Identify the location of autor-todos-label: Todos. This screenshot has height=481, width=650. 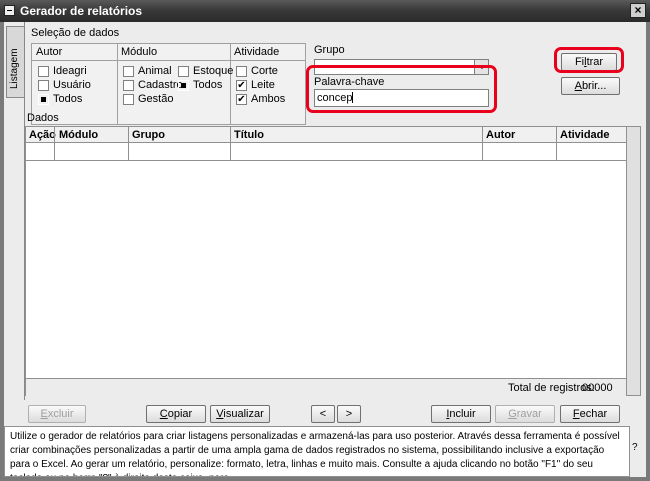
(68, 99).